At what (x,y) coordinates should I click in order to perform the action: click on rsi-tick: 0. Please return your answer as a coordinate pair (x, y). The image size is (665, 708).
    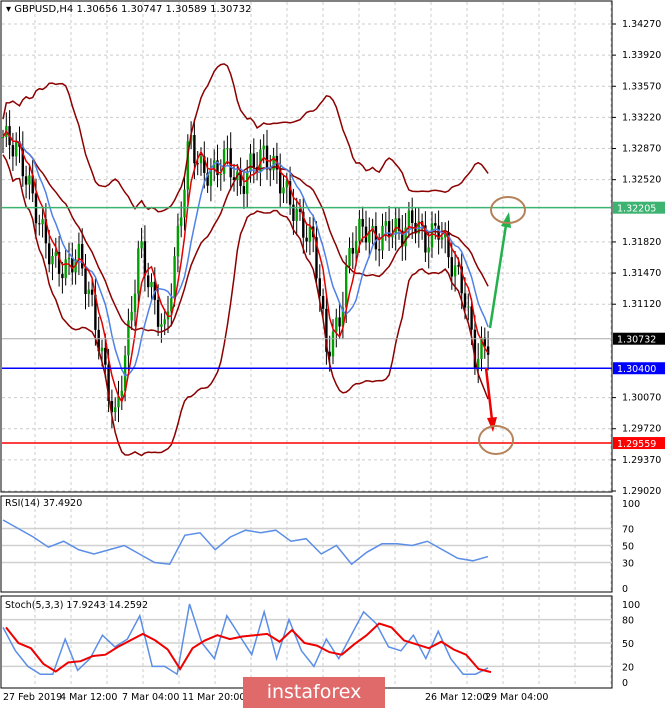
    Looking at the image, I should click on (625, 589).